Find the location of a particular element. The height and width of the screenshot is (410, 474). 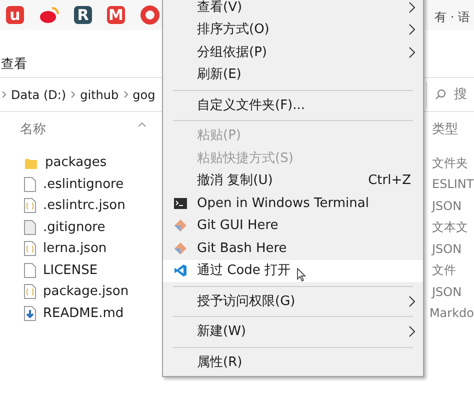

breadcrumb: github is located at coordinates (99, 95).